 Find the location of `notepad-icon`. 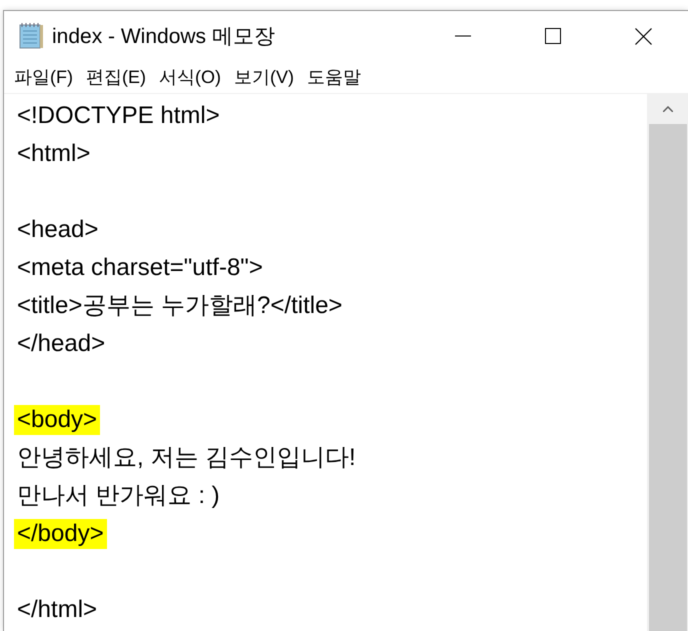

notepad-icon is located at coordinates (31, 36).